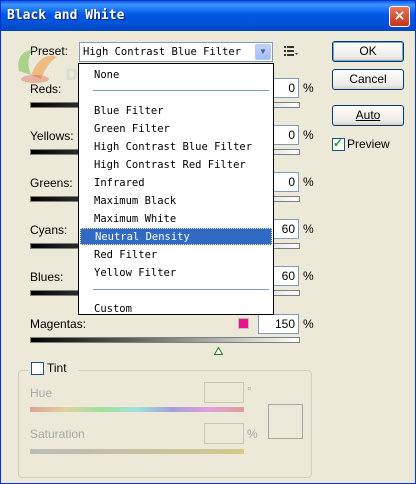 The width and height of the screenshot is (416, 484). I want to click on list-options-icon, so click(291, 51).